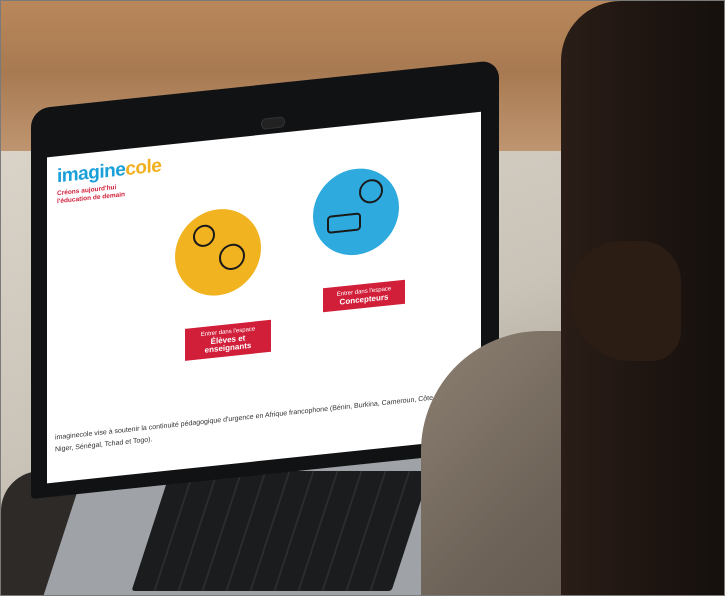  I want to click on designers-illustration, so click(356, 212).